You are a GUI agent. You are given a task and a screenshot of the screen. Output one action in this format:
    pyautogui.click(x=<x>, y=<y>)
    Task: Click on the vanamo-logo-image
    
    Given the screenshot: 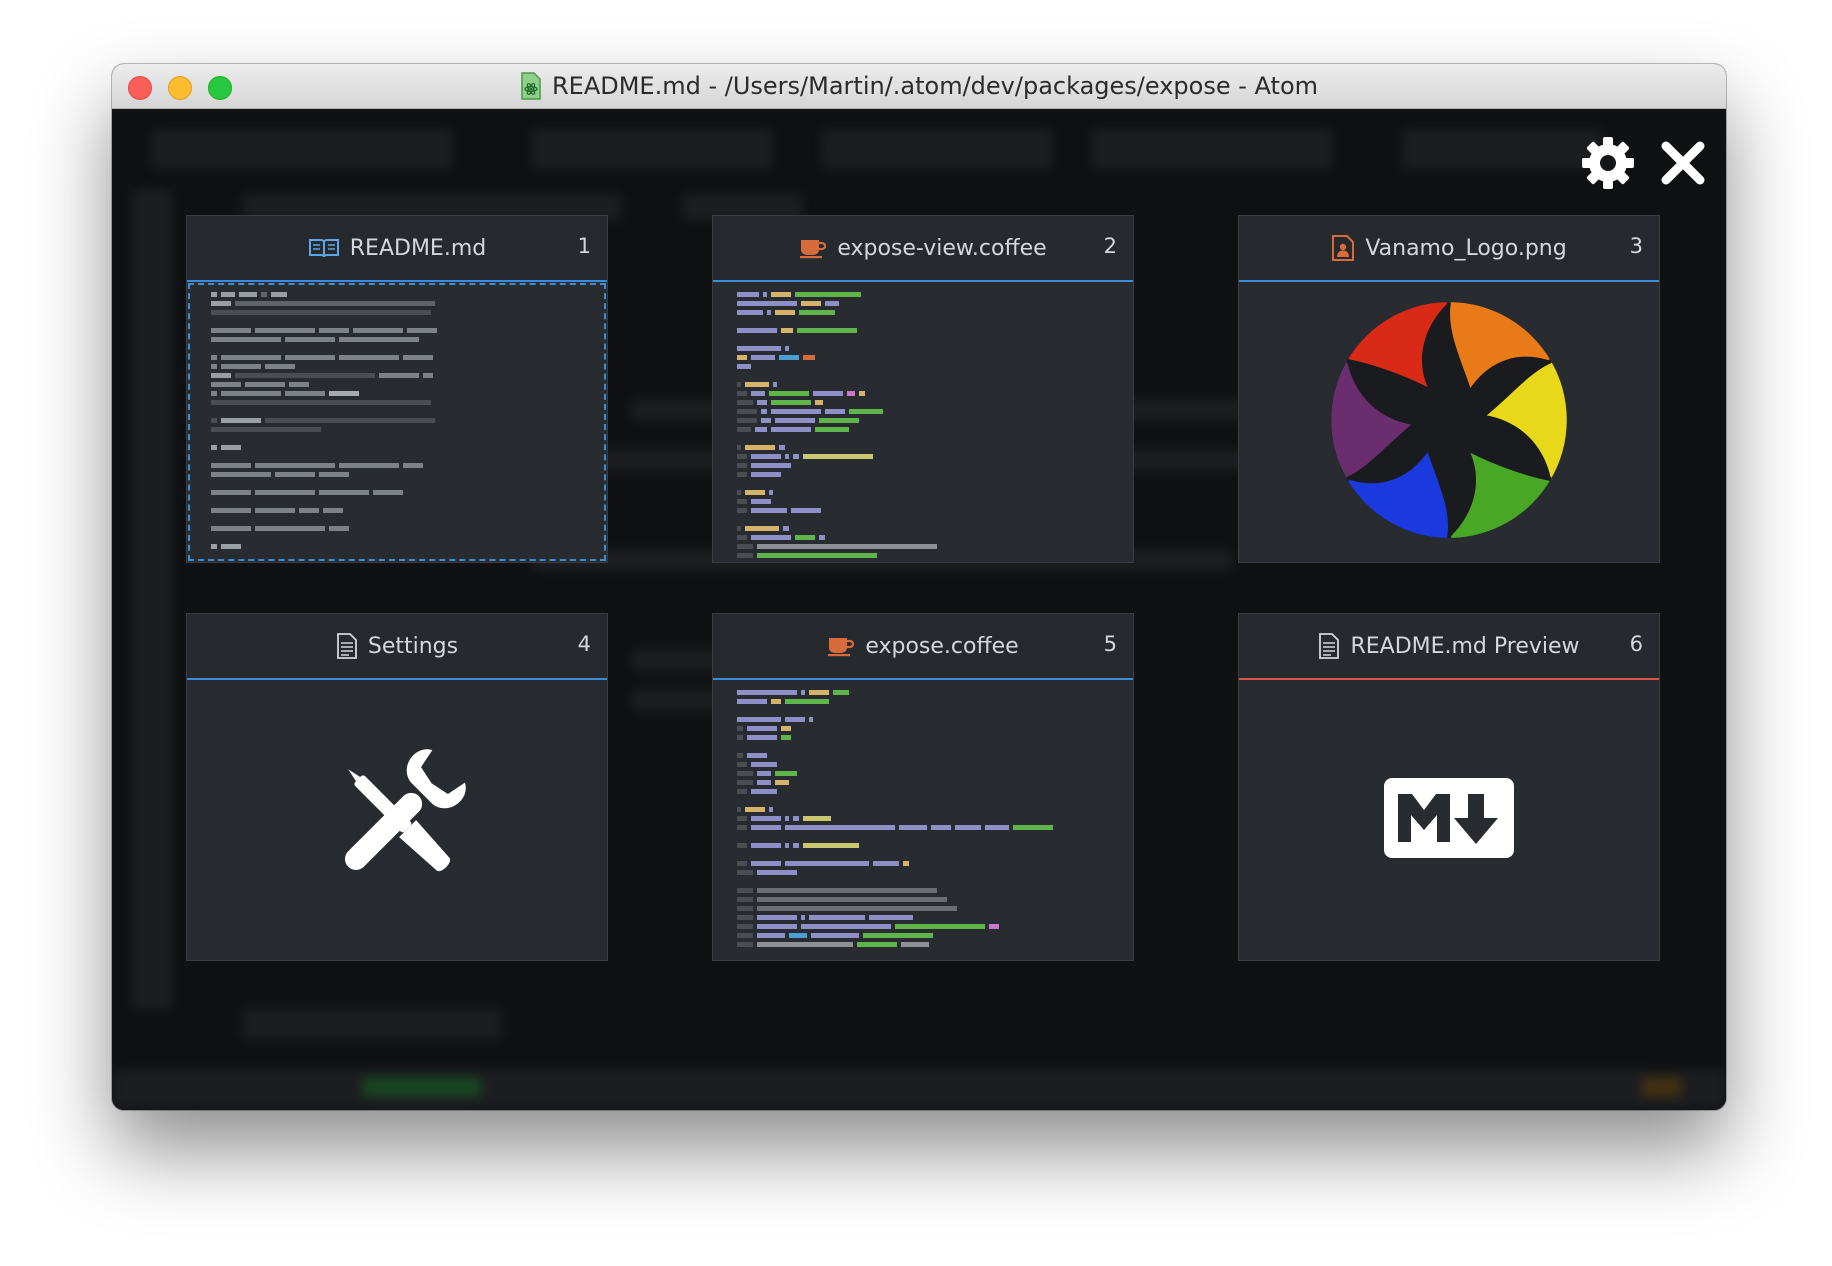 What is the action you would take?
    pyautogui.click(x=1449, y=422)
    